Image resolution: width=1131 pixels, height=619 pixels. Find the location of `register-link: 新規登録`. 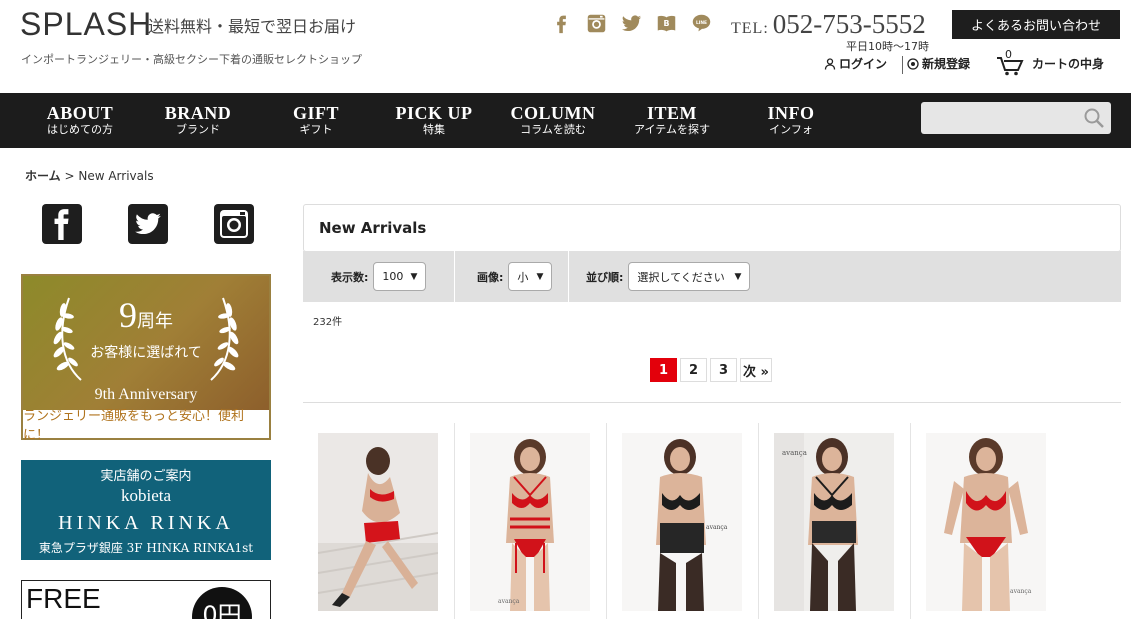

register-link: 新規登録 is located at coordinates (938, 63).